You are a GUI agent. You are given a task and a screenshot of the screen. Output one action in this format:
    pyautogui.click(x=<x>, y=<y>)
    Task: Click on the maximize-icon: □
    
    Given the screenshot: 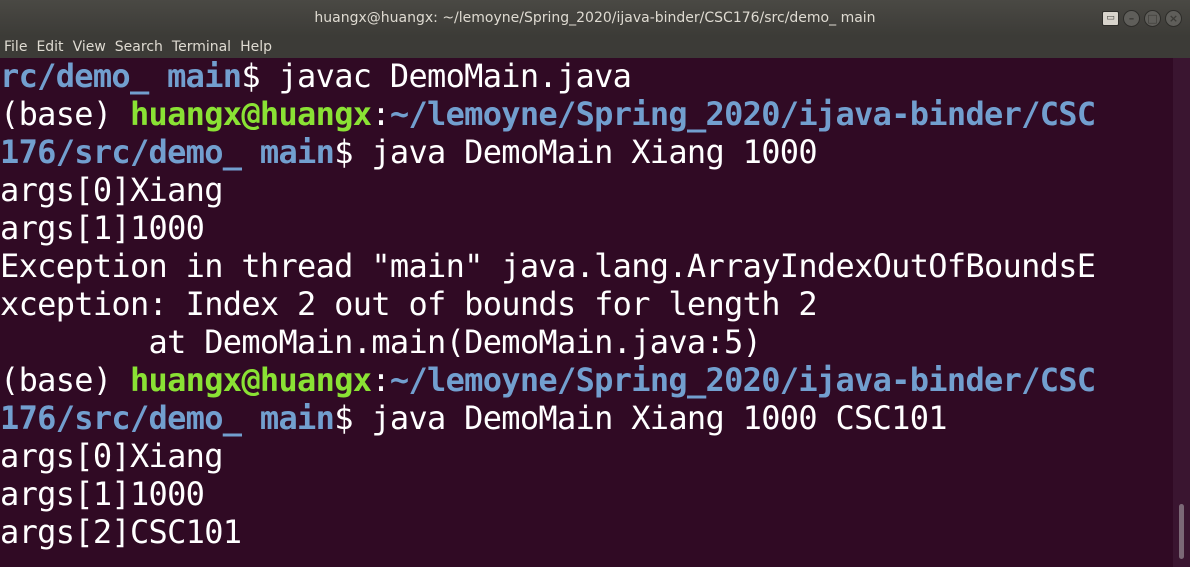 What is the action you would take?
    pyautogui.click(x=1152, y=18)
    